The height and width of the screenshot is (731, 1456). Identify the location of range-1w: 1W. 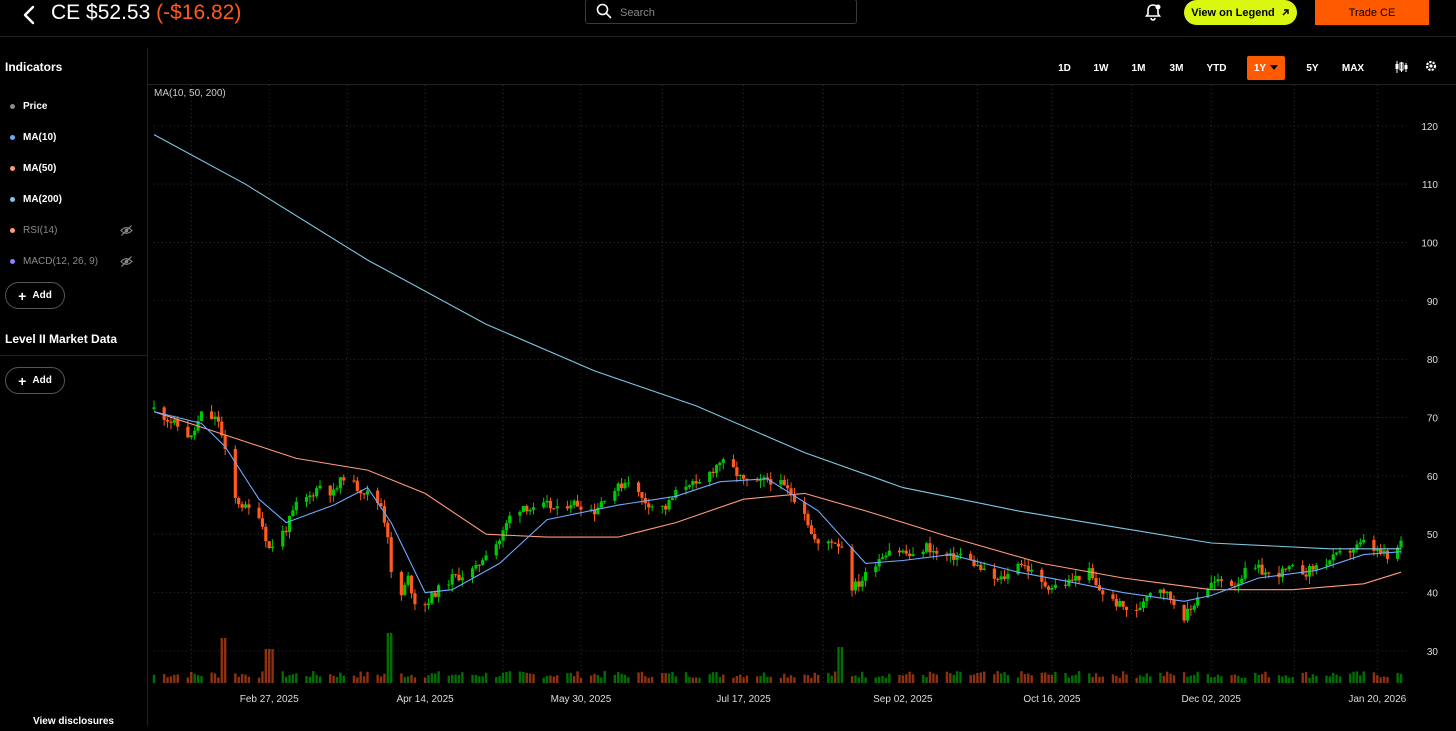
(1101, 68).